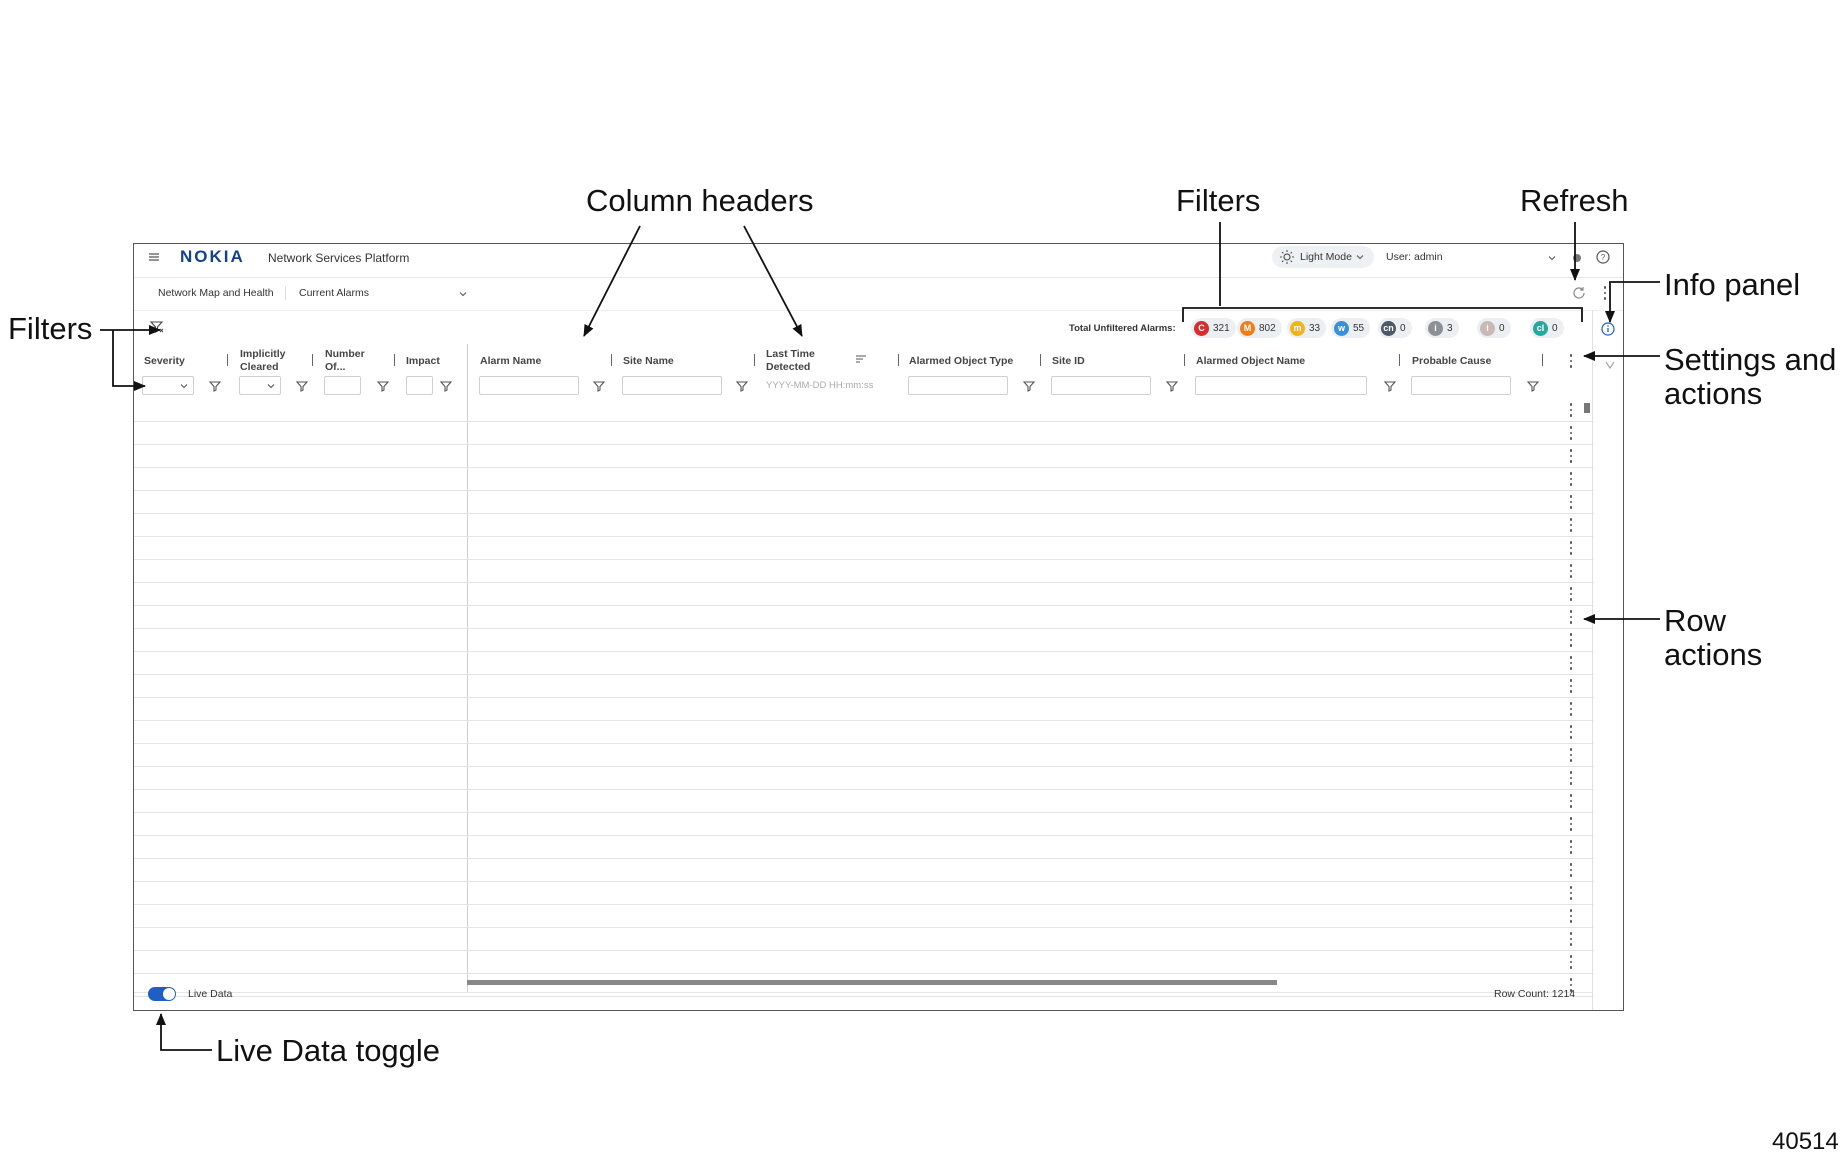 Image resolution: width=1848 pixels, height=1160 pixels. What do you see at coordinates (1632, 302) in the screenshot?
I see `arrow-info-panel` at bounding box center [1632, 302].